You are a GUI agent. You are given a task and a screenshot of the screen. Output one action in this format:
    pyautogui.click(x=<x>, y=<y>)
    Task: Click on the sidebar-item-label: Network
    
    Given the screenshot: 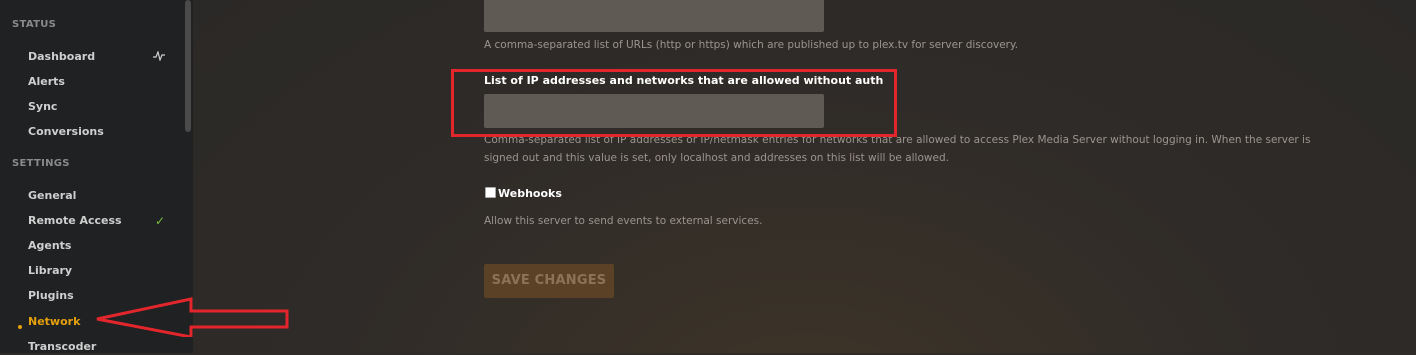 What is the action you would take?
    pyautogui.click(x=54, y=321)
    